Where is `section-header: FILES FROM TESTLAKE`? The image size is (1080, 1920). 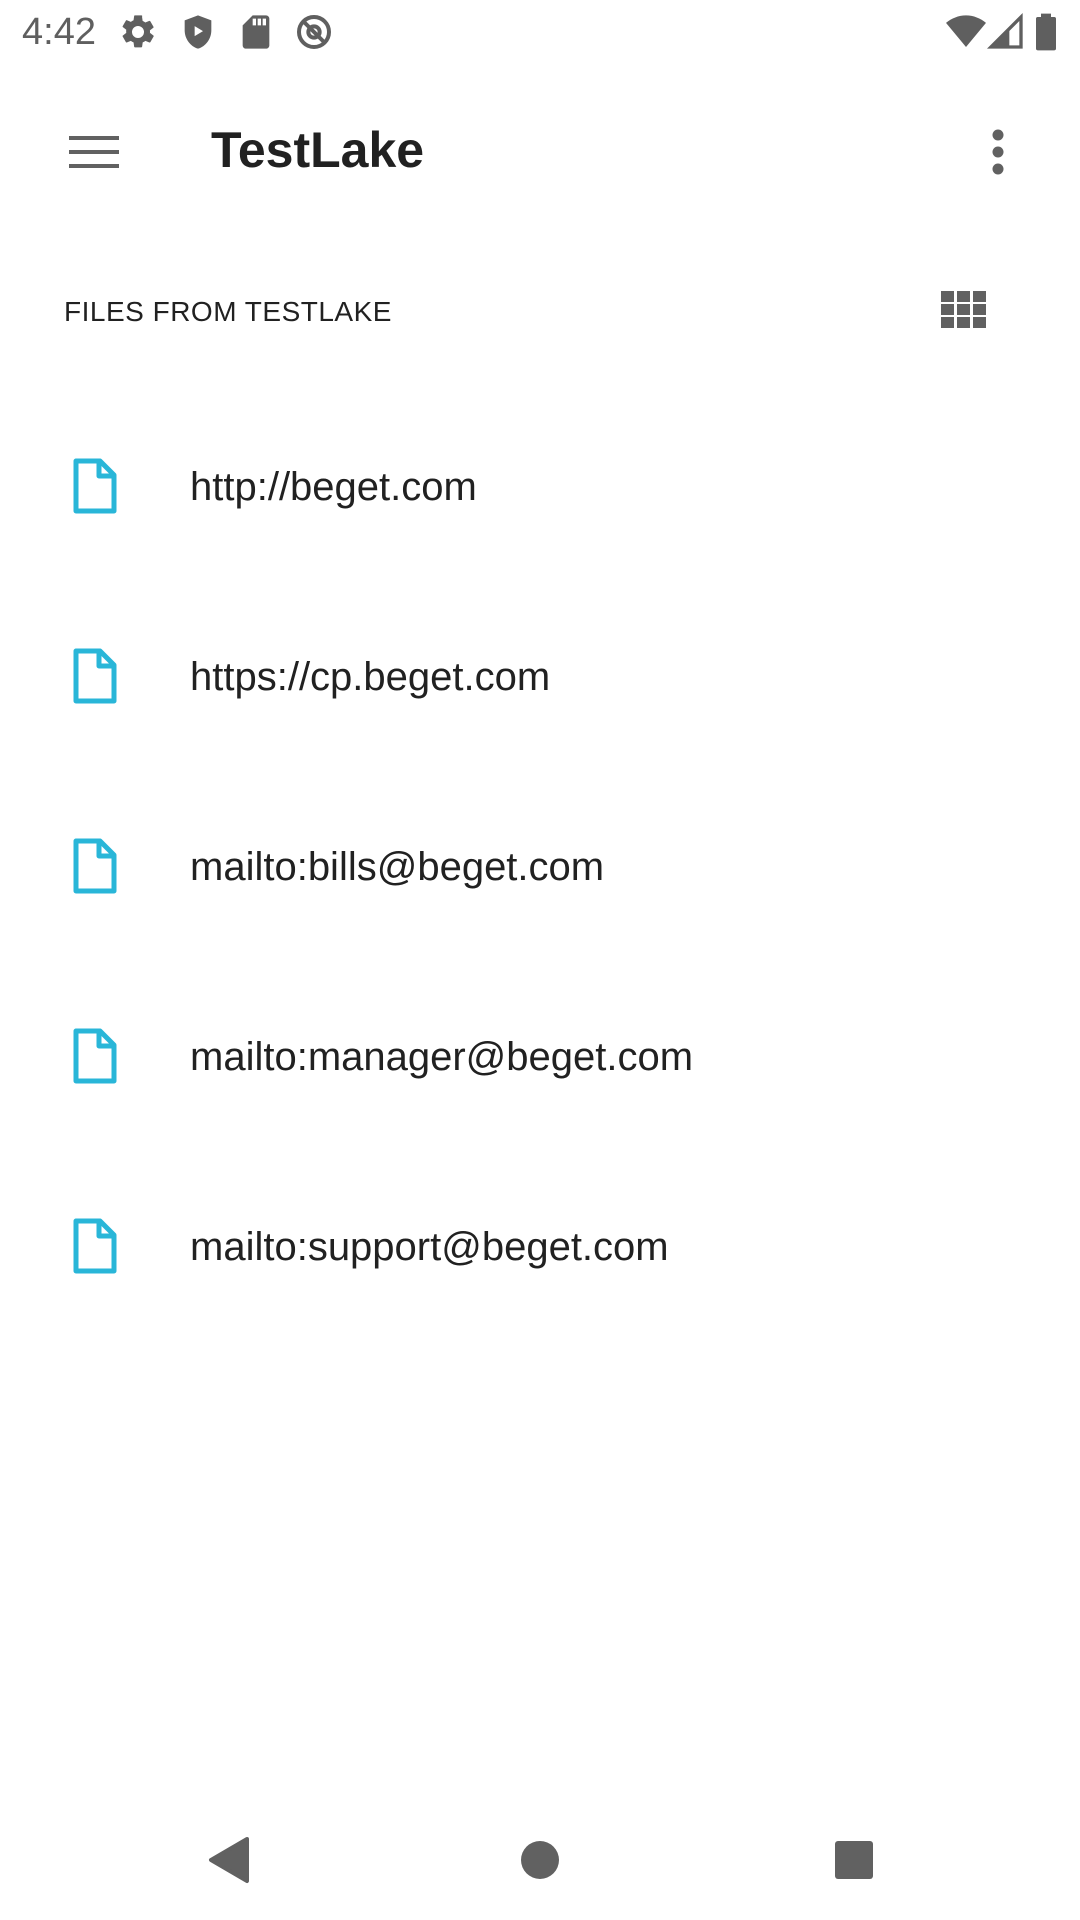 section-header: FILES FROM TESTLAKE is located at coordinates (228, 311).